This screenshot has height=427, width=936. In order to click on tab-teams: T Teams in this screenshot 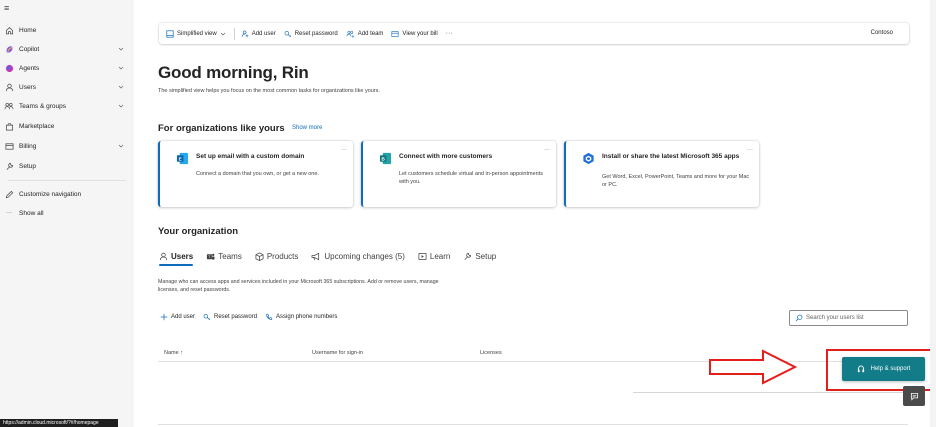, I will do `click(224, 256)`.